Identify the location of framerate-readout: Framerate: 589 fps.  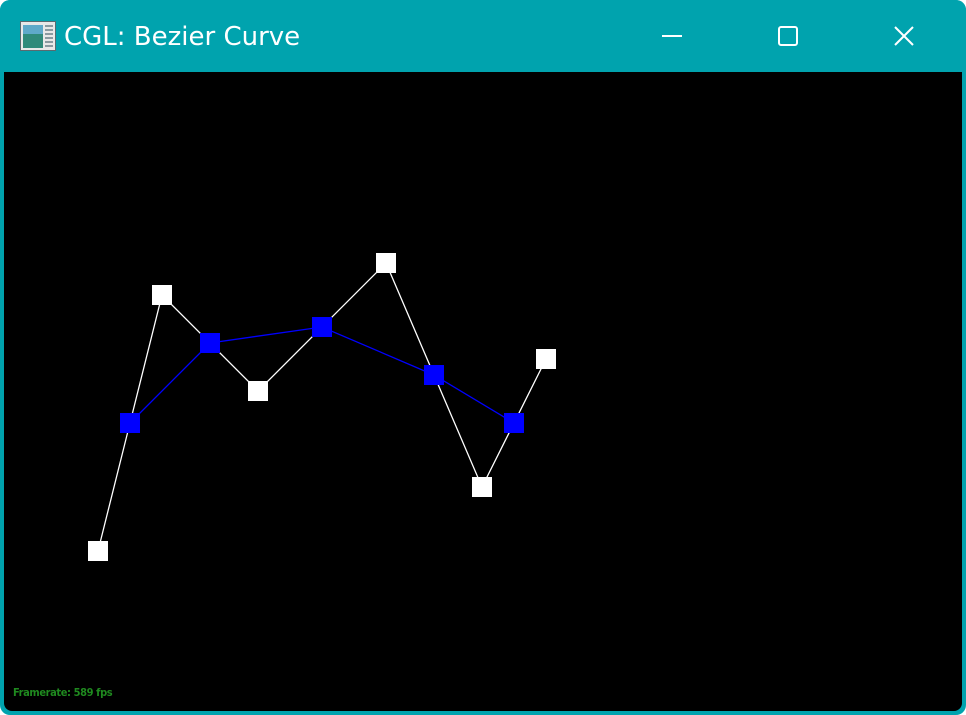
(63, 692).